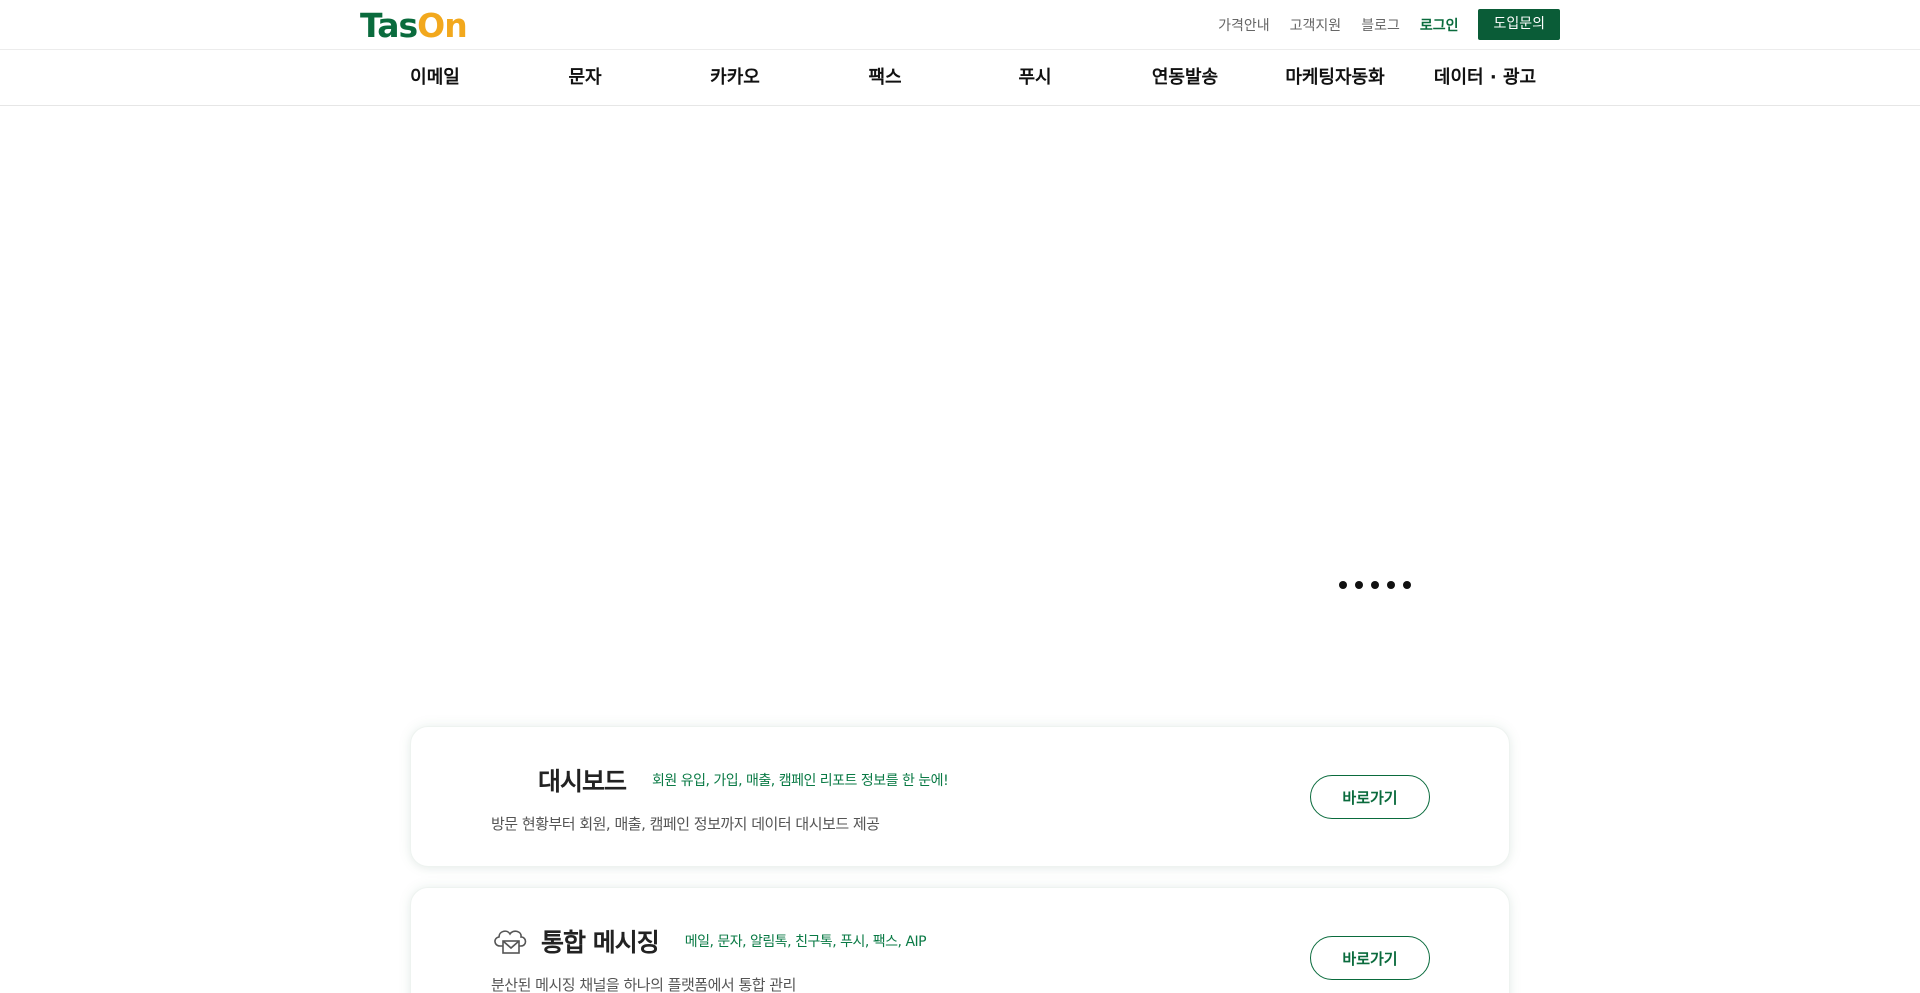 This screenshot has height=993, width=1920. What do you see at coordinates (1244, 25) in the screenshot?
I see `pricing-link: 가격안내` at bounding box center [1244, 25].